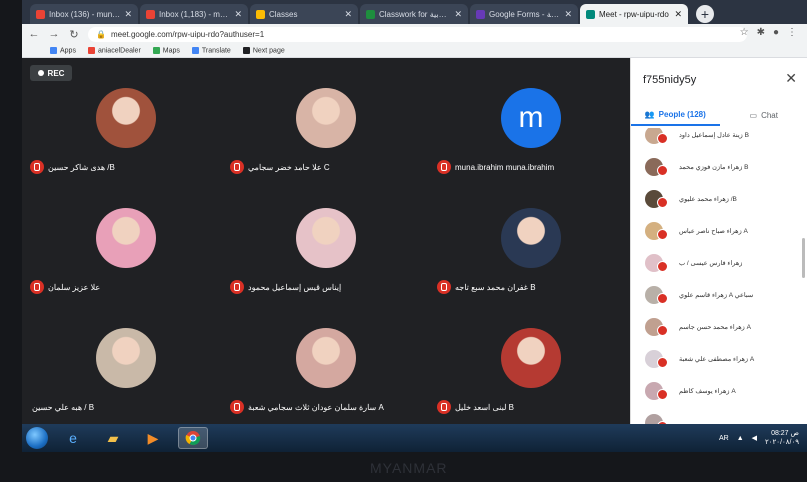 The height and width of the screenshot is (482, 807). Describe the element at coordinates (54, 34) in the screenshot. I see `forward-icon: →` at that location.